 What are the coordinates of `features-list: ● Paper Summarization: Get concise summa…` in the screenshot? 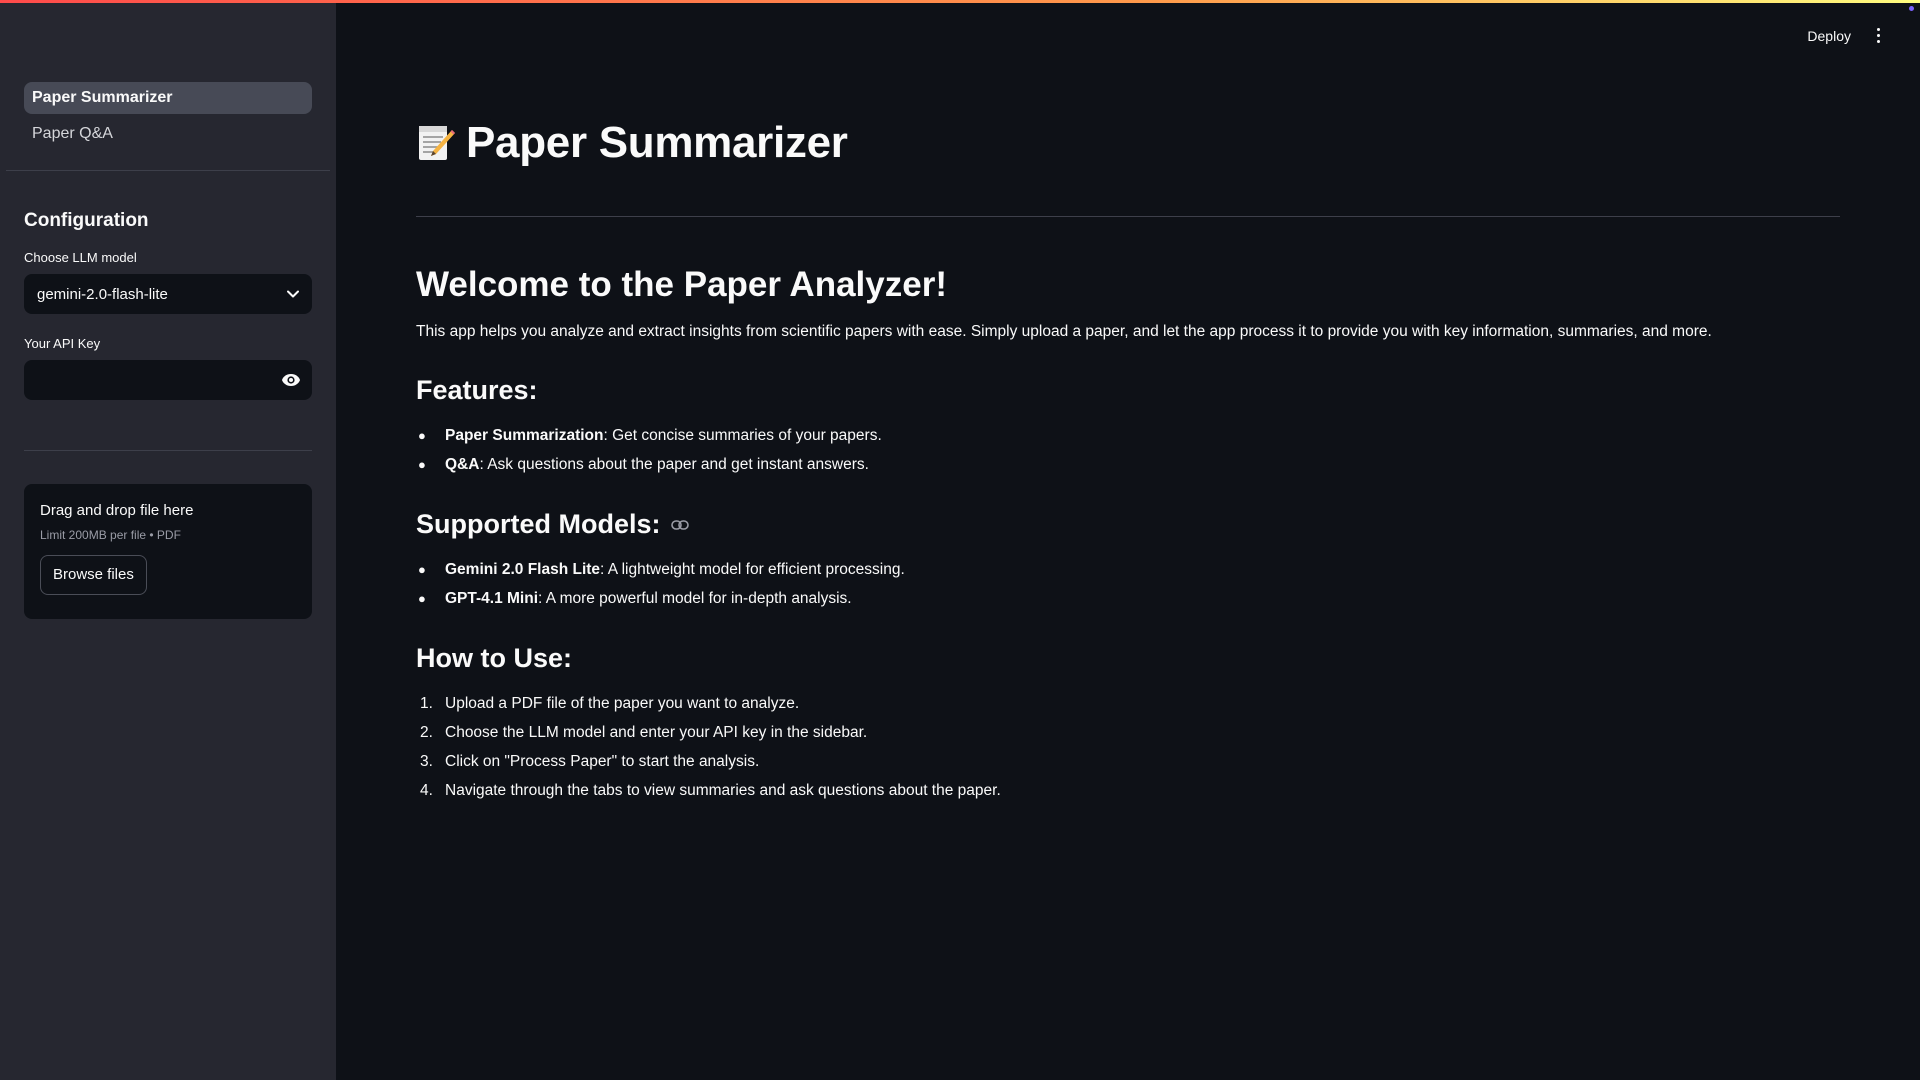 It's located at (1128, 450).